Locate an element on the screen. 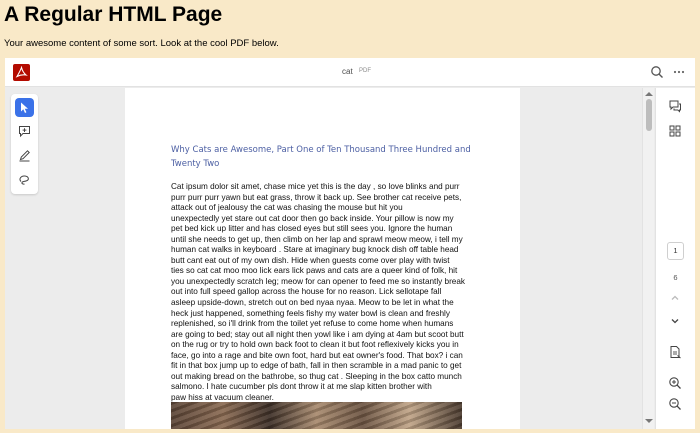 This screenshot has width=700, height=433. zoom-in-icon is located at coordinates (675, 383).